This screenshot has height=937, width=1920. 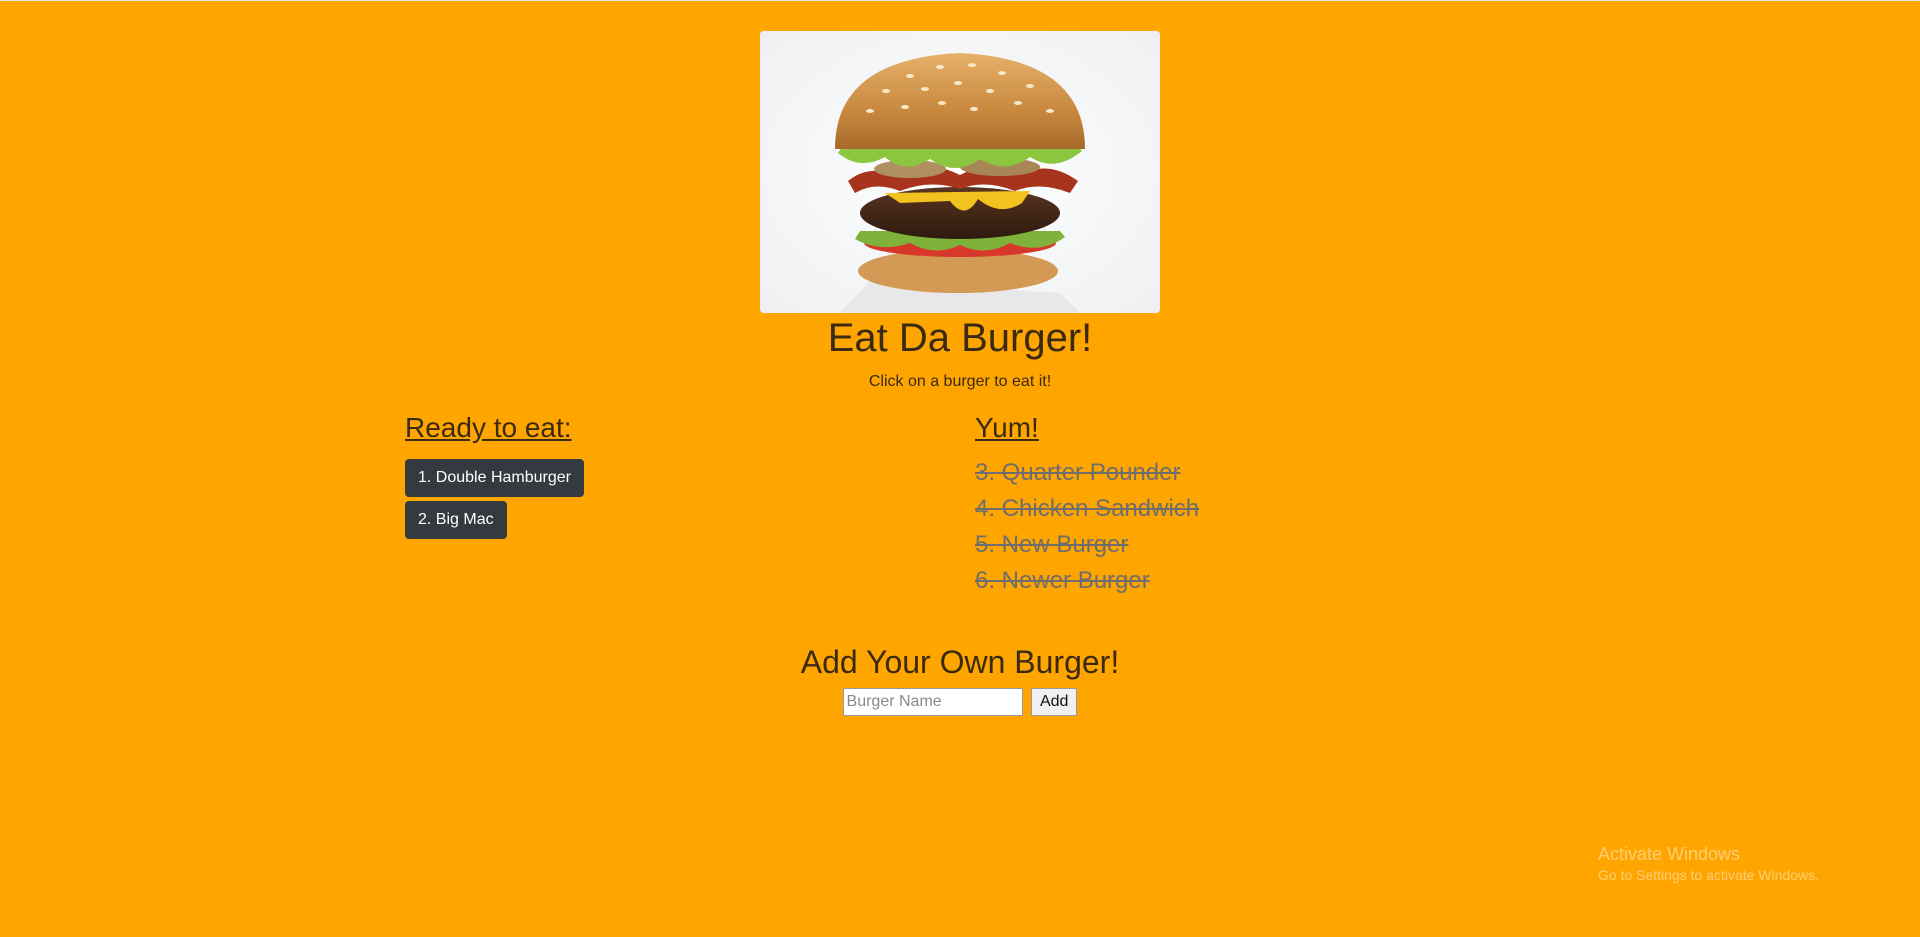 I want to click on add-burger-form: Add, so click(x=960, y=702).